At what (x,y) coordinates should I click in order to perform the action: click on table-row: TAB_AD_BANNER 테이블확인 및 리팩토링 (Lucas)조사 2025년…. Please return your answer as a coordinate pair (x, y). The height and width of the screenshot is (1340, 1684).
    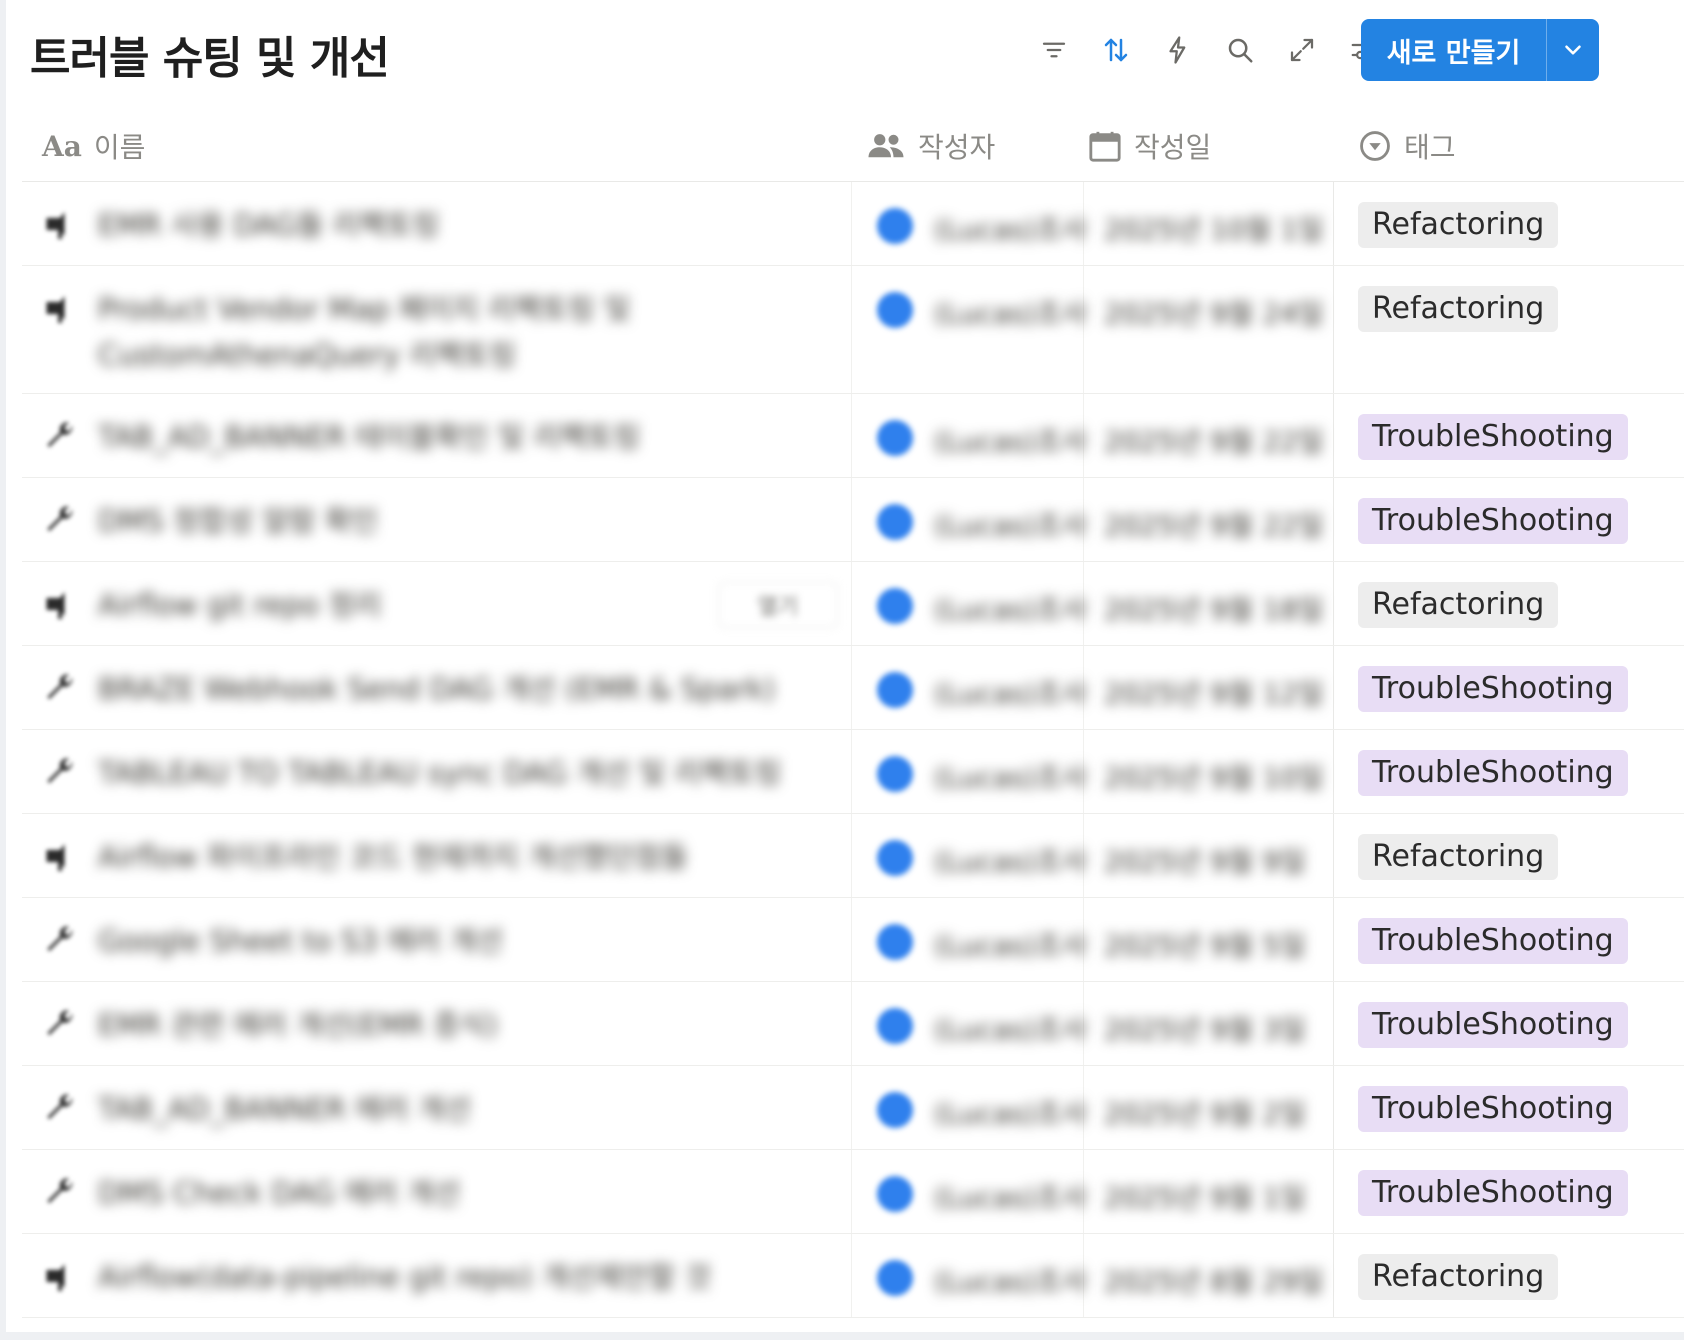
    Looking at the image, I should click on (853, 436).